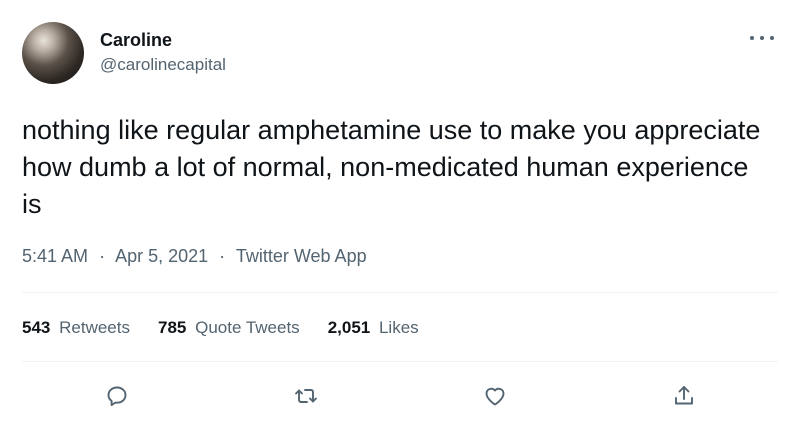 Image resolution: width=800 pixels, height=429 pixels. Describe the element at coordinates (161, 256) in the screenshot. I see `tweet-date: Apr 5, 2021` at that location.